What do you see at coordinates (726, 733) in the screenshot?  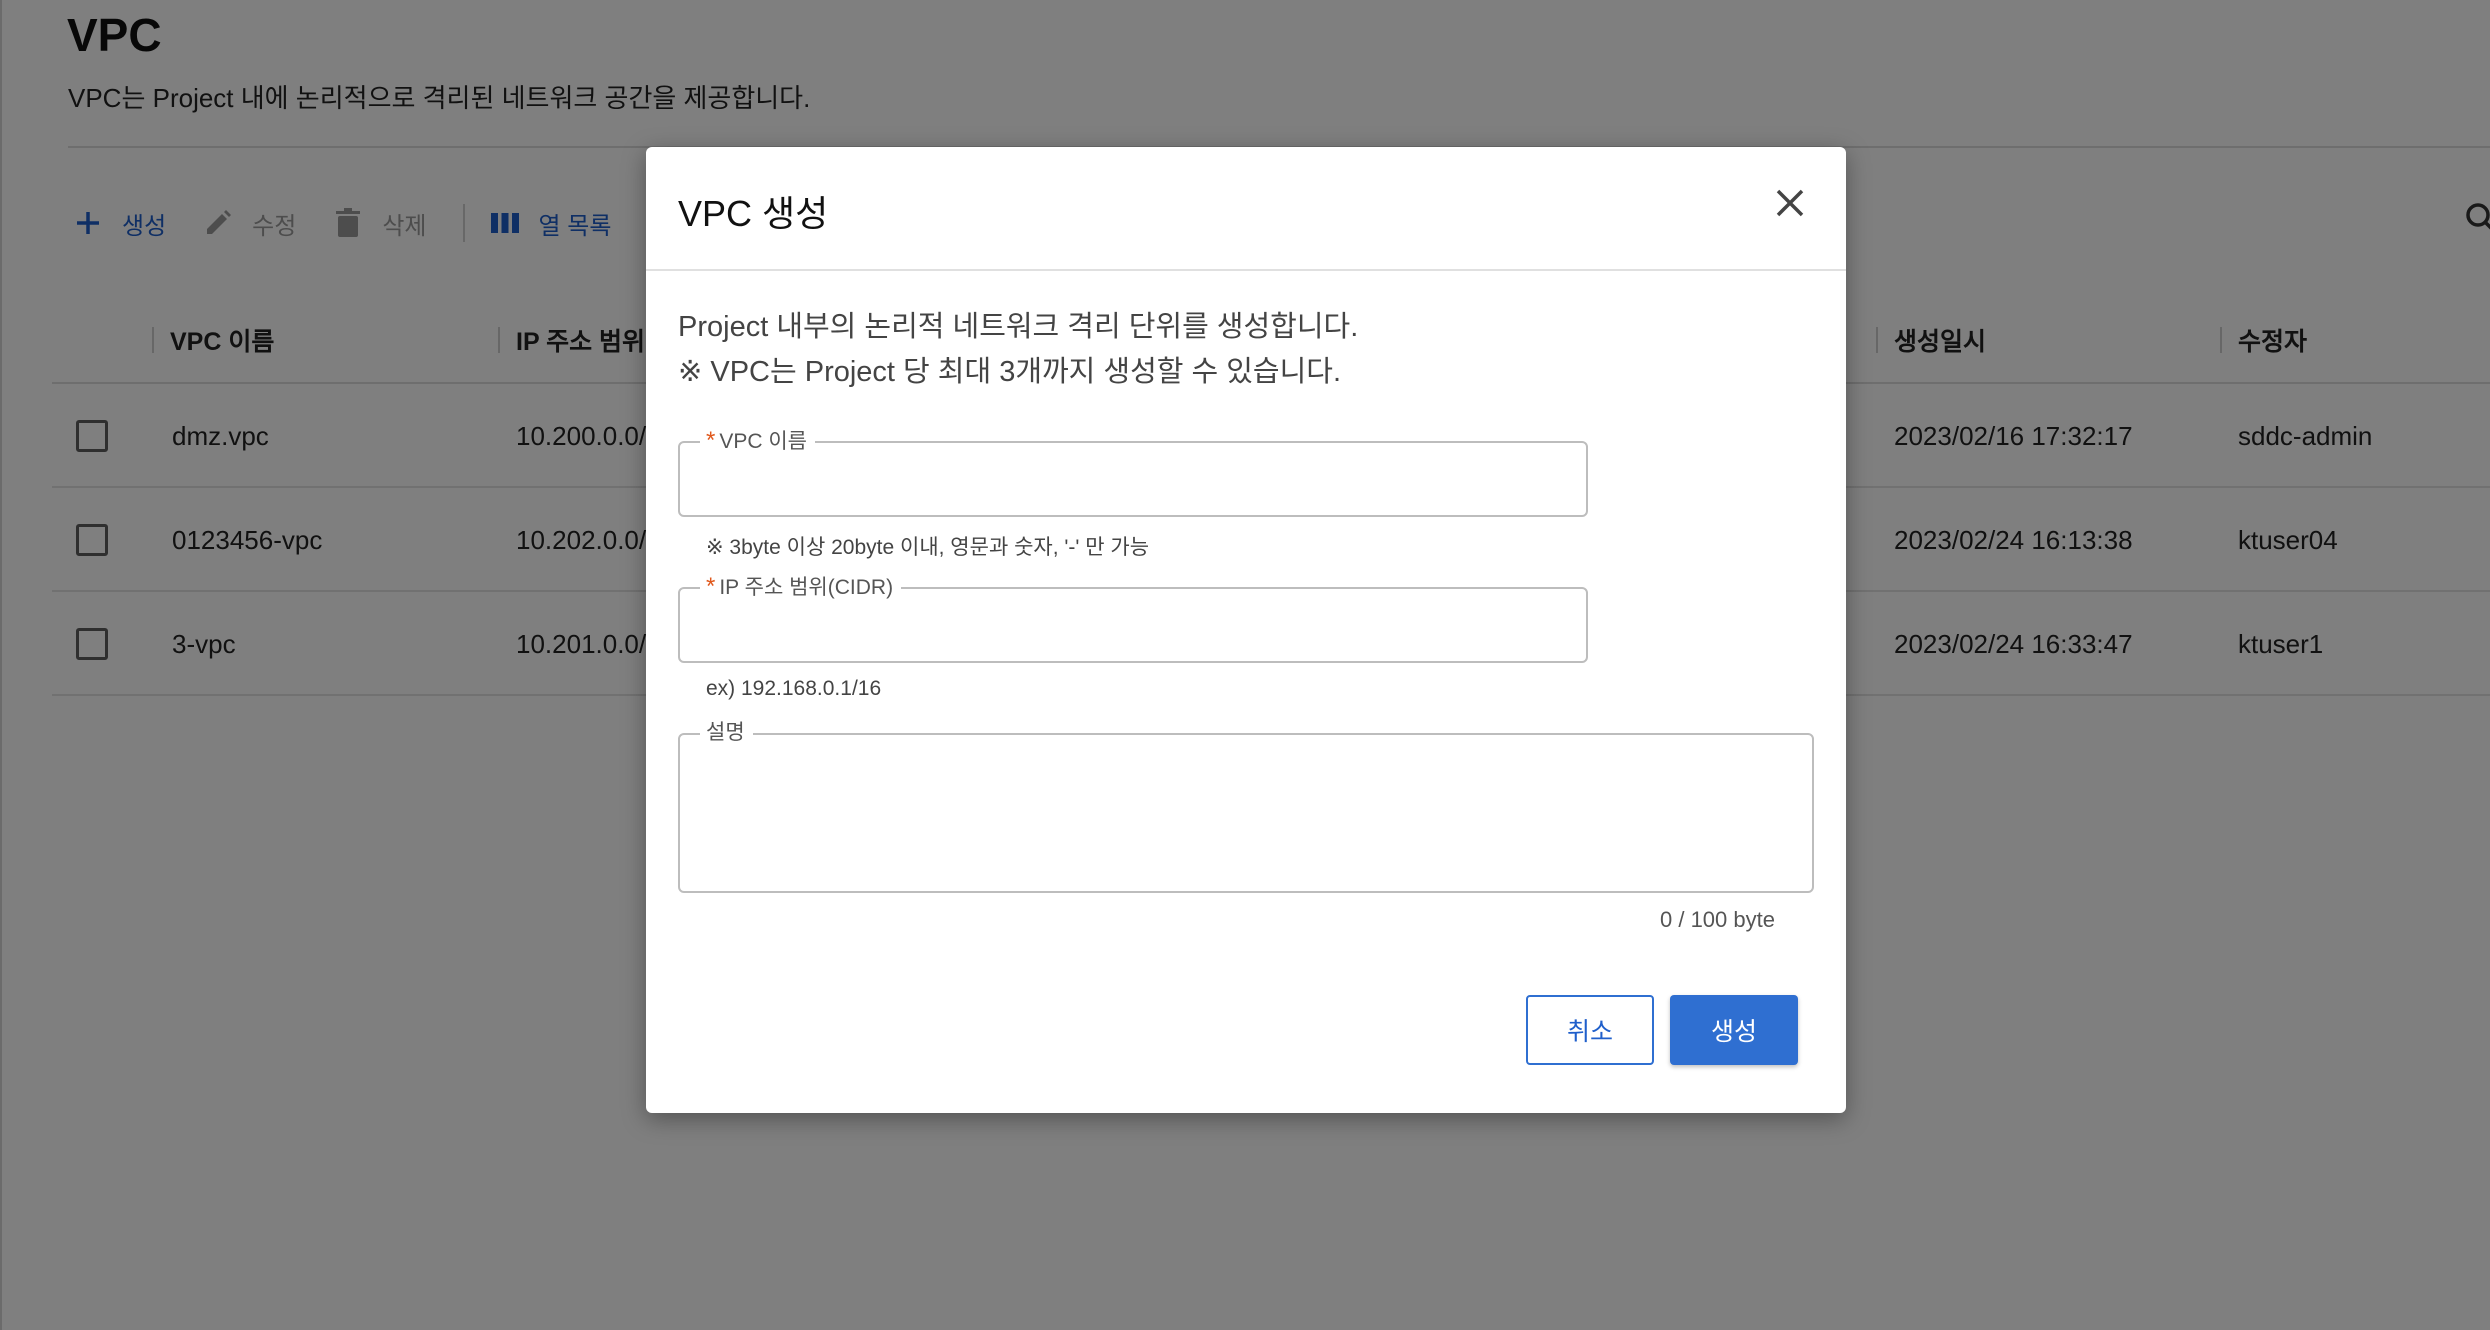 I see `description-label: 설명` at bounding box center [726, 733].